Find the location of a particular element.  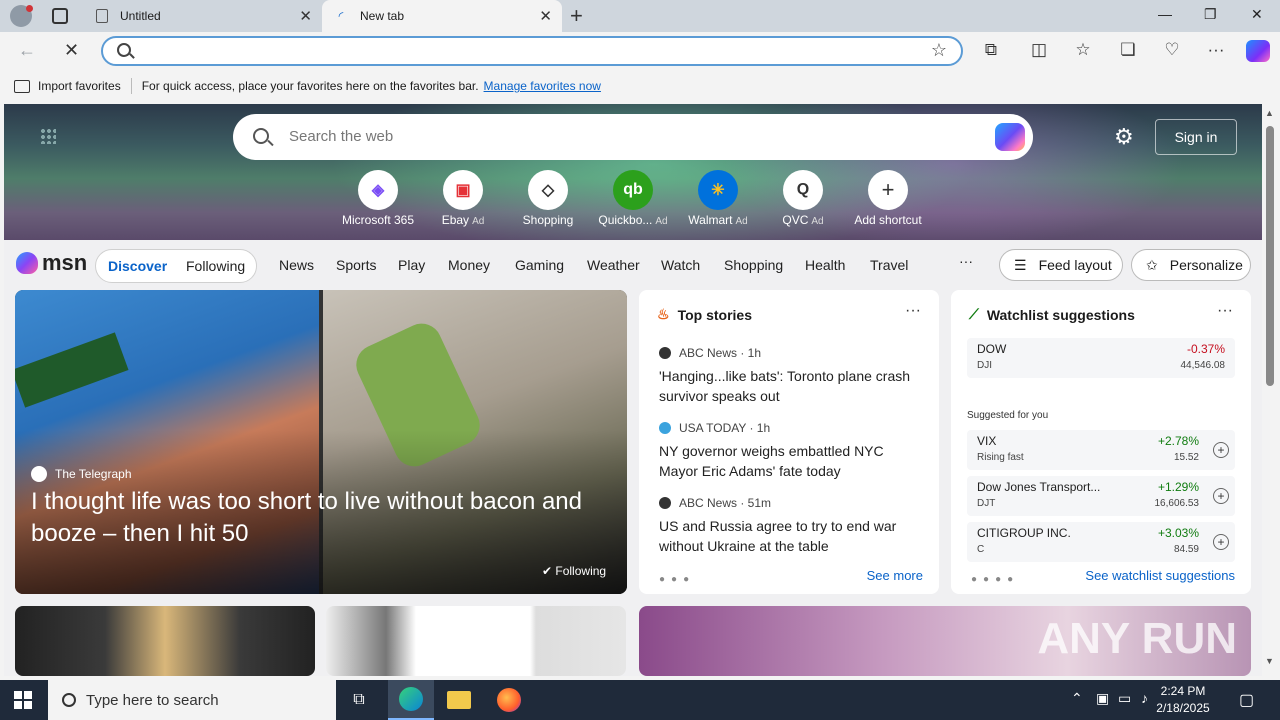

notifications-icon: ▢ is located at coordinates (1246, 700).